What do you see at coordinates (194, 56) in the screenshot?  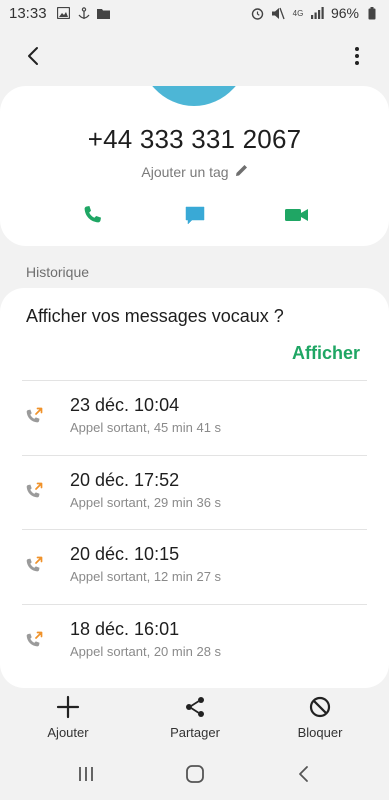 I see `app-bar` at bounding box center [194, 56].